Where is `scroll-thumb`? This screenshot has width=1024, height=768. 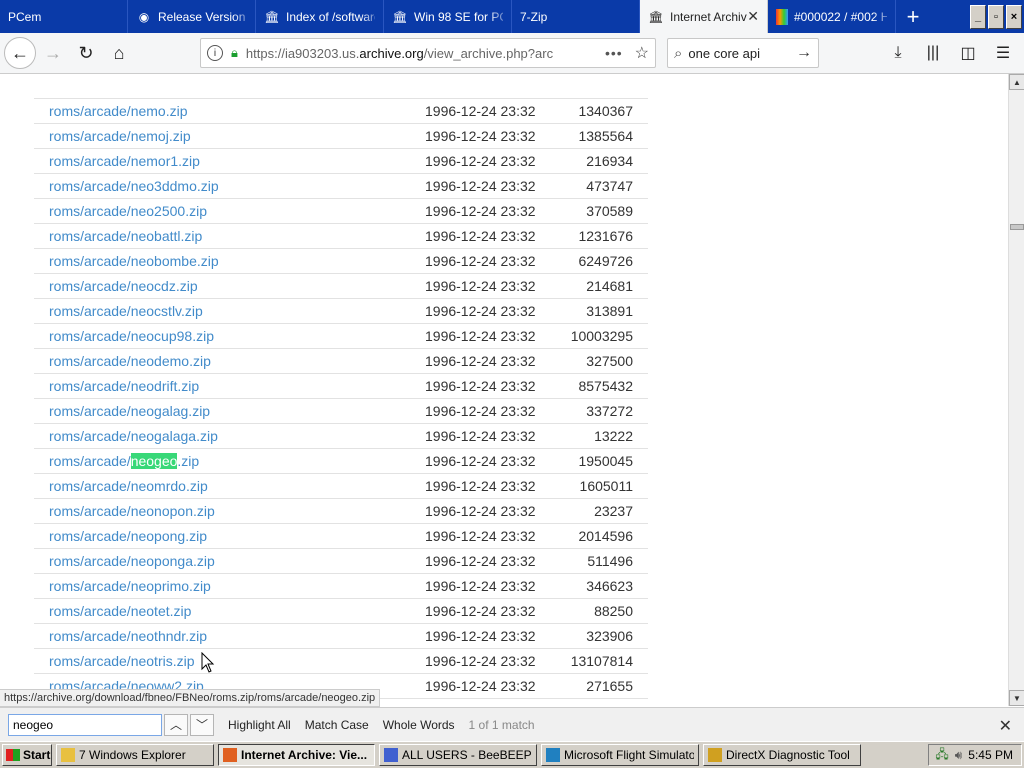
scroll-thumb is located at coordinates (1017, 227).